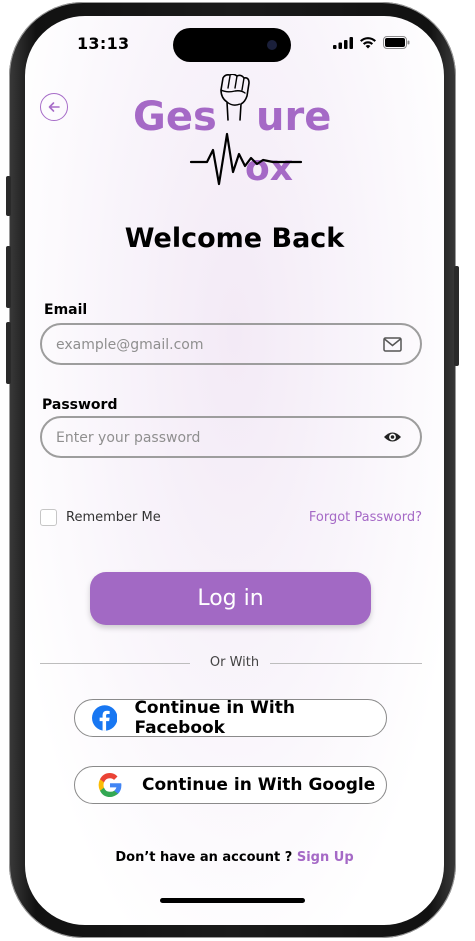  What do you see at coordinates (110, 785) in the screenshot?
I see `google-icon` at bounding box center [110, 785].